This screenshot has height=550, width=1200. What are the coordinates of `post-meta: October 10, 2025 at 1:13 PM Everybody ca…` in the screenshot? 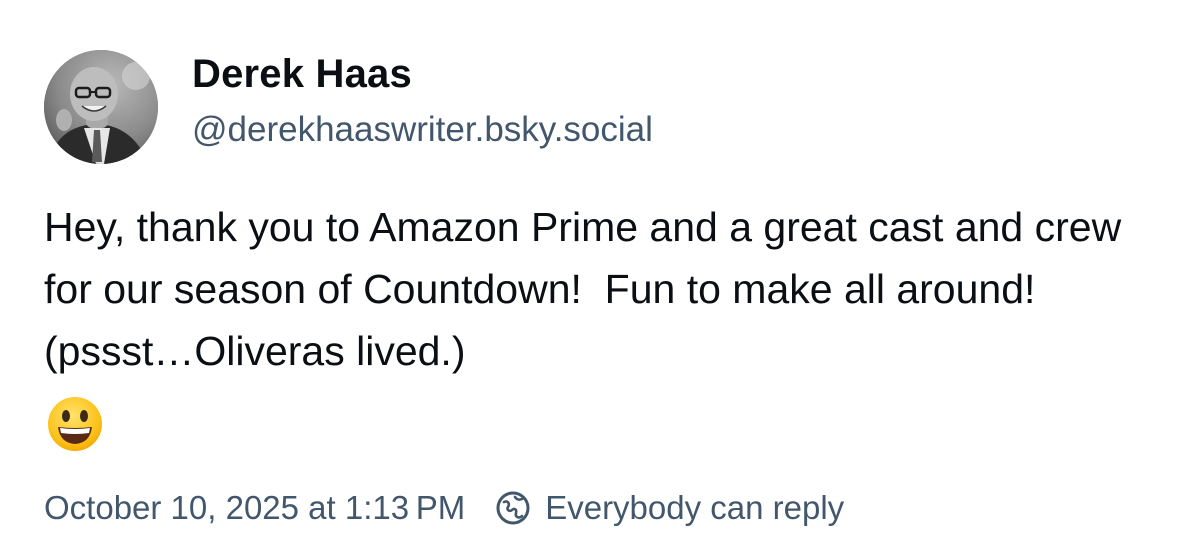 It's located at (444, 508).